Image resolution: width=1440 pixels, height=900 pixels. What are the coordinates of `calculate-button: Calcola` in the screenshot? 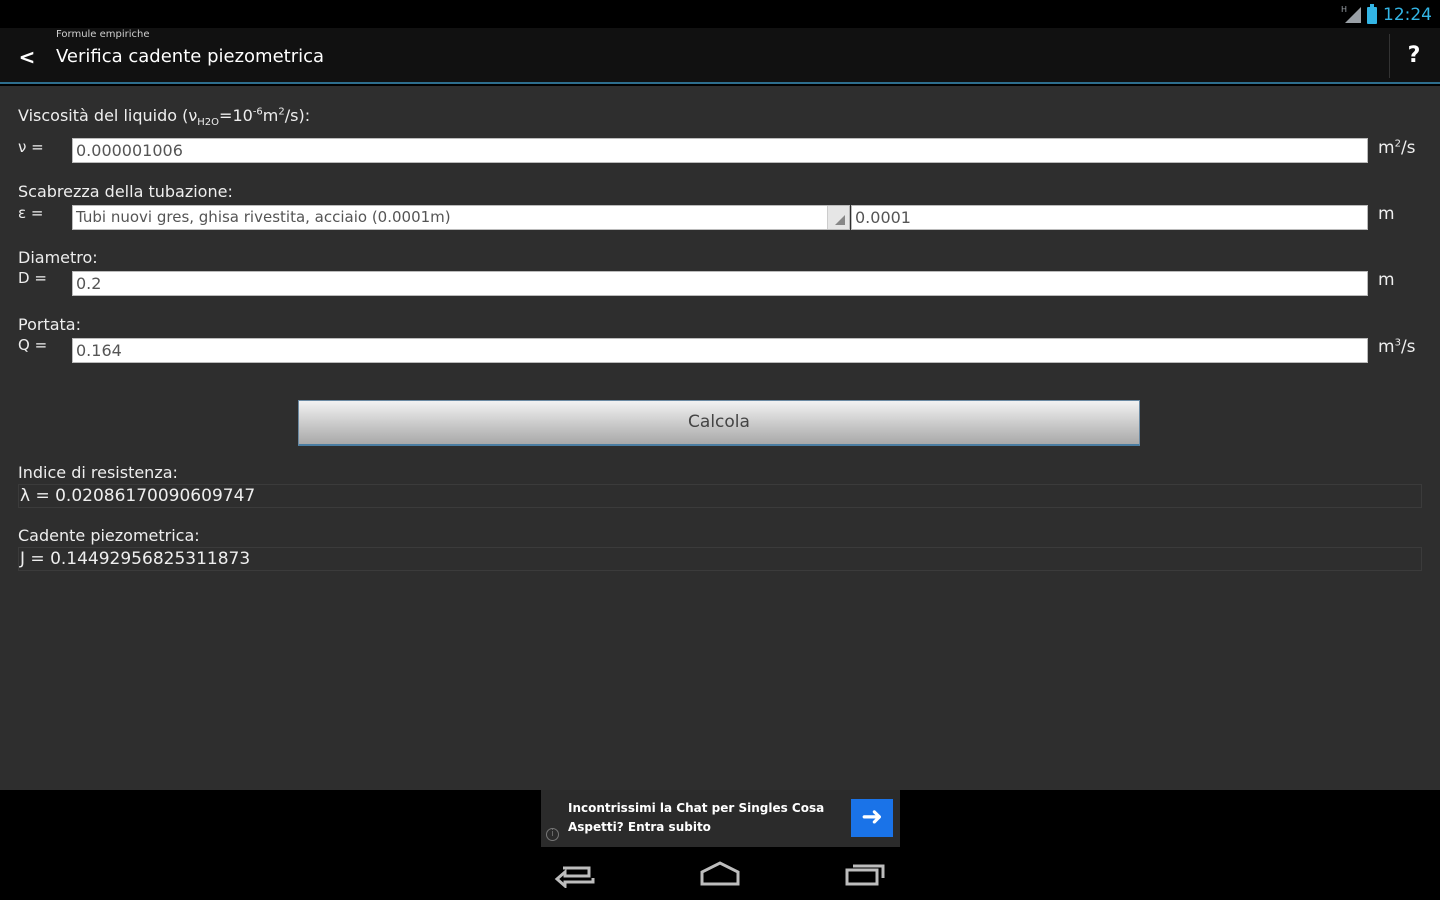 It's located at (719, 423).